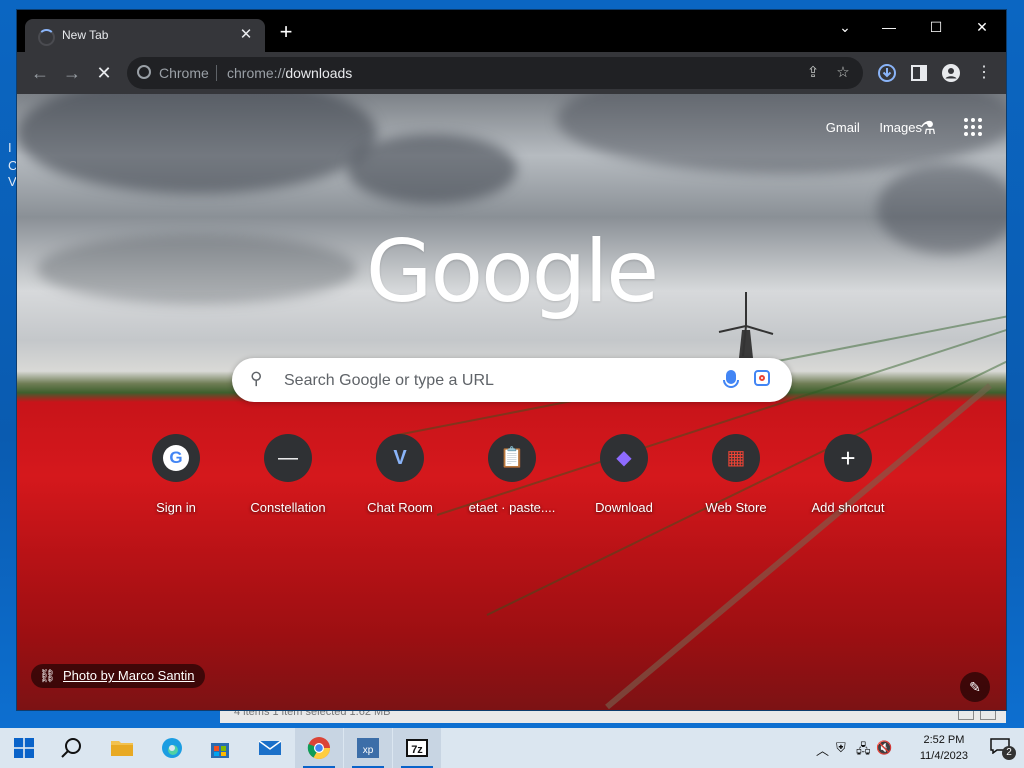 This screenshot has width=1024, height=768. I want to click on shortcut-tile: G, so click(176, 458).